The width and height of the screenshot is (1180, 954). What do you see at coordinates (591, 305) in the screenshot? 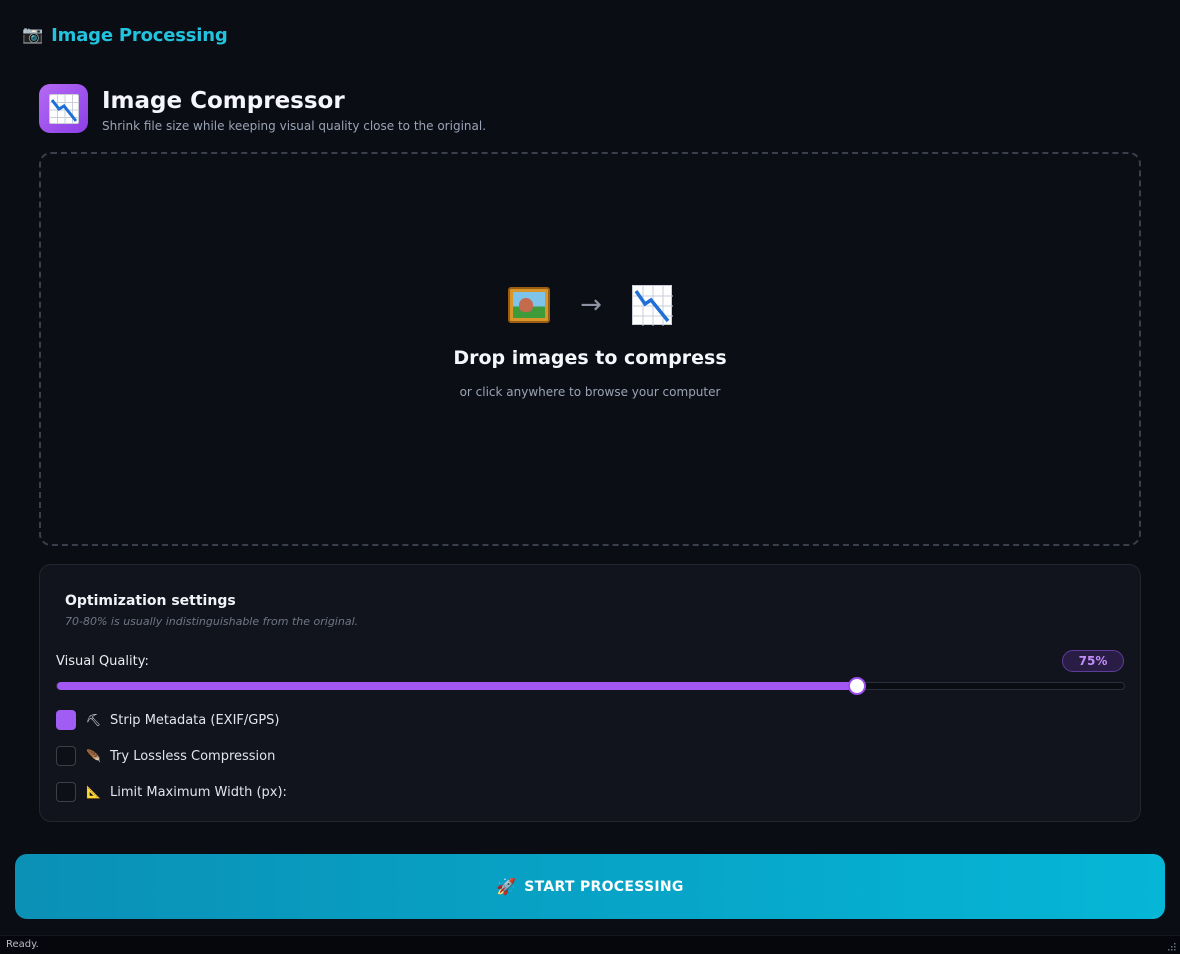
I see `arrow-right-icon: →` at bounding box center [591, 305].